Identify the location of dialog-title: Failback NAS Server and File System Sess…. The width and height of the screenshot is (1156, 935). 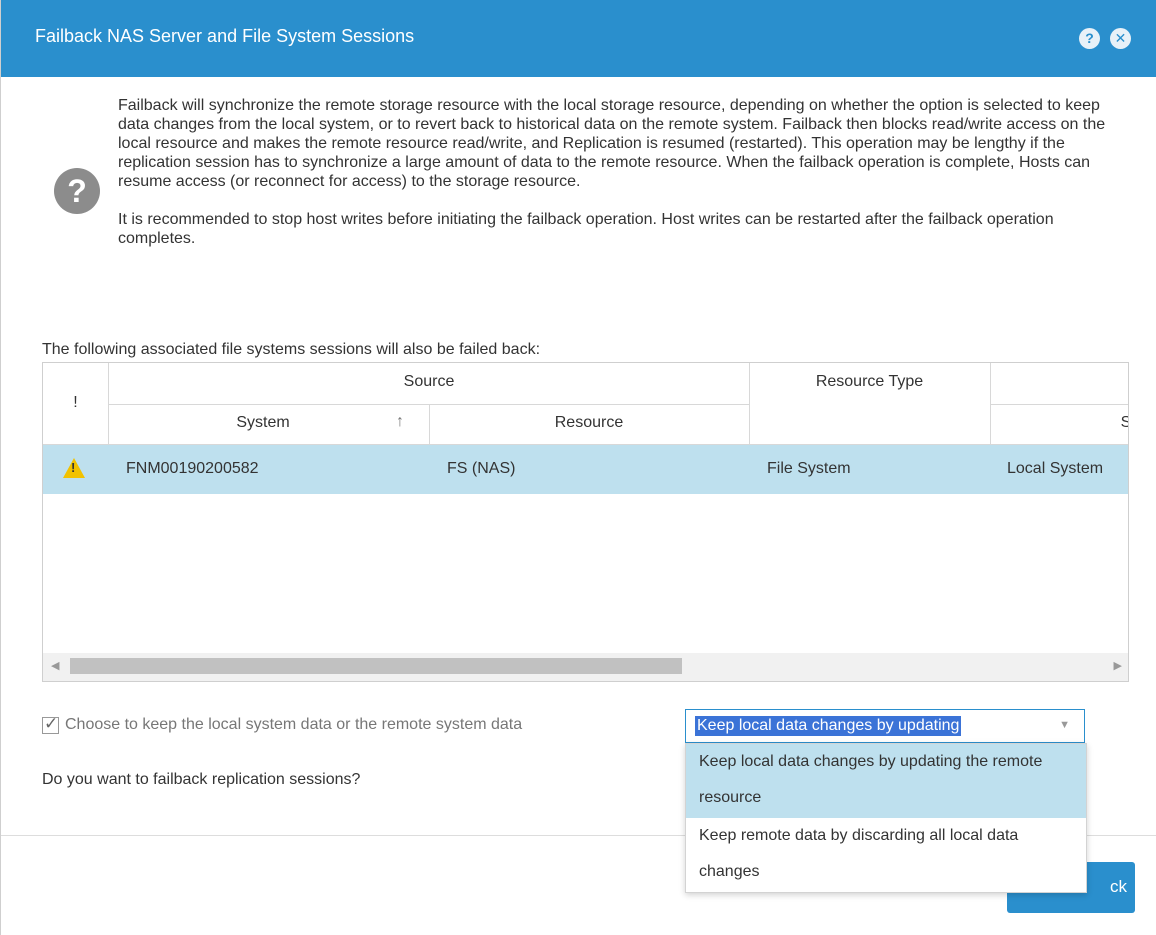
(225, 36).